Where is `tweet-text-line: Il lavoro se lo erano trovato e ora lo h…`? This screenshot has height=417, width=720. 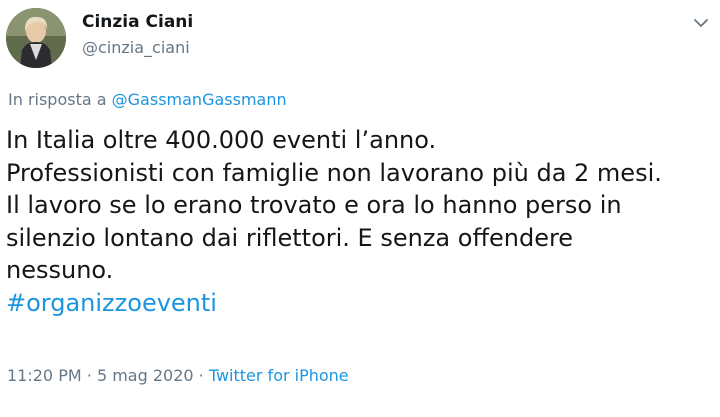
tweet-text-line: Il lavoro se lo erano trovato e ora lo h… is located at coordinates (314, 205).